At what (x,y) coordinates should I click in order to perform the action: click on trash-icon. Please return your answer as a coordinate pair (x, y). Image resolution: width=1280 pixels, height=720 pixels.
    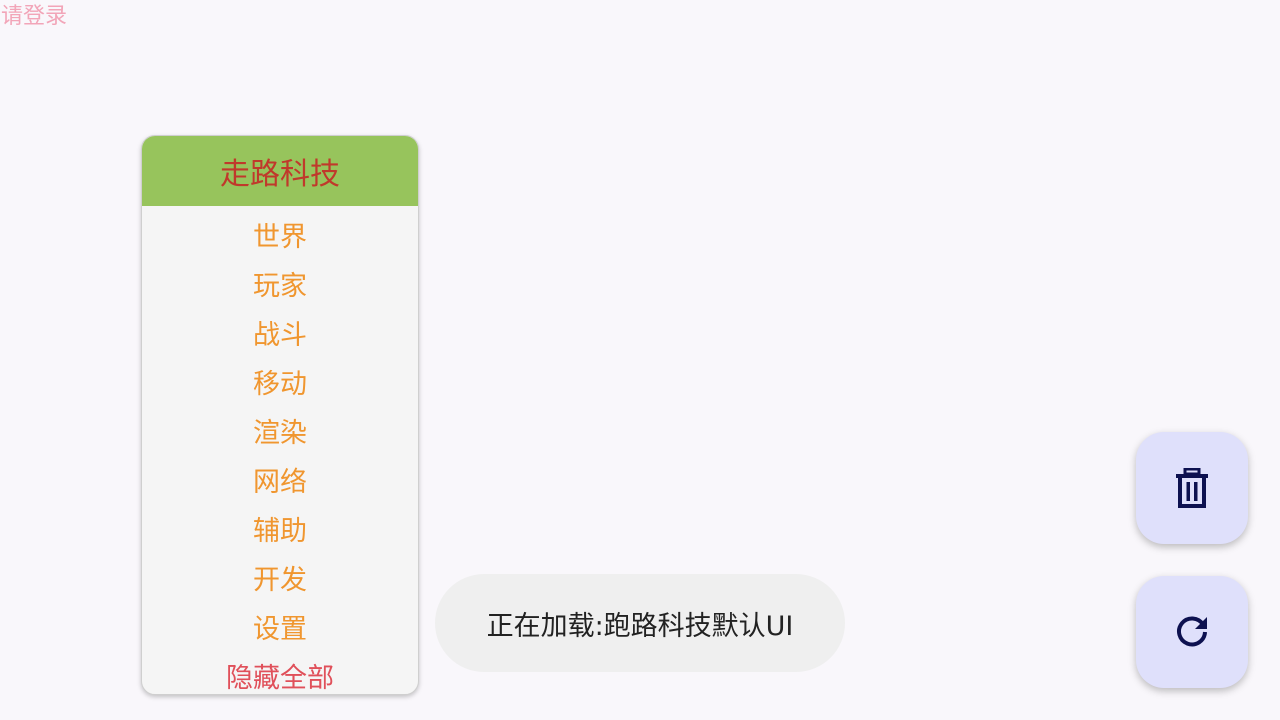
    Looking at the image, I should click on (1192, 488).